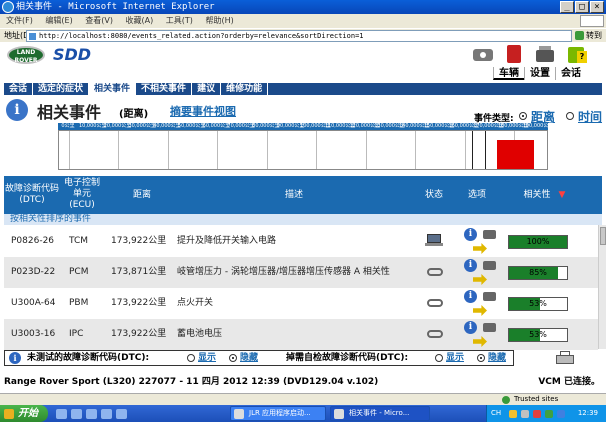  Describe the element at coordinates (303, 89) in the screenshot. I see `nav-bar: 会话 选定的症状 相关事件 不相关事件 建议 维修功能` at that location.